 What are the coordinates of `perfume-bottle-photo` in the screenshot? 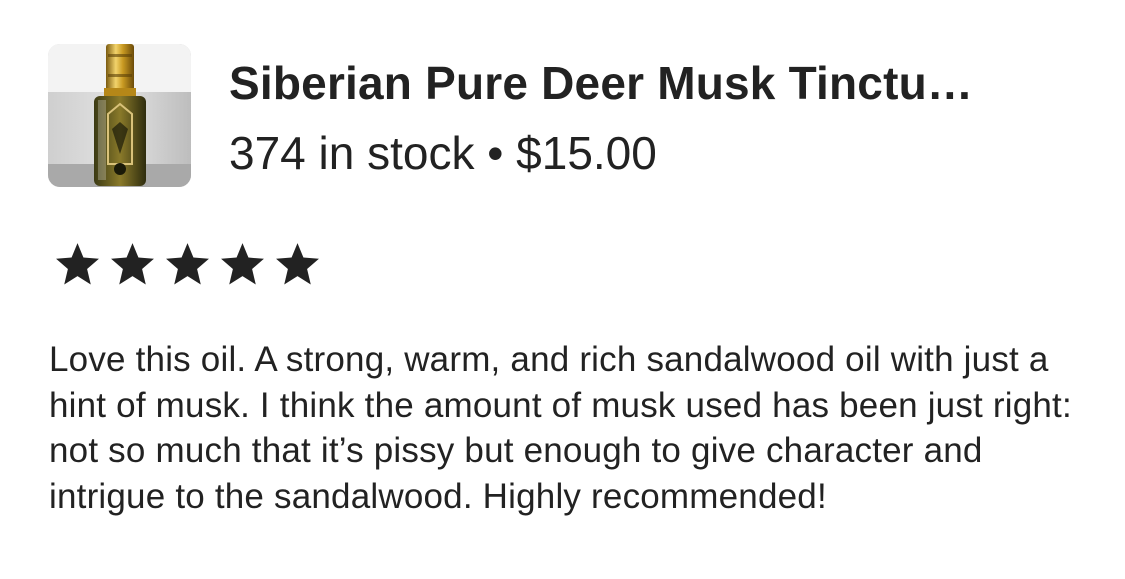 It's located at (119, 115).